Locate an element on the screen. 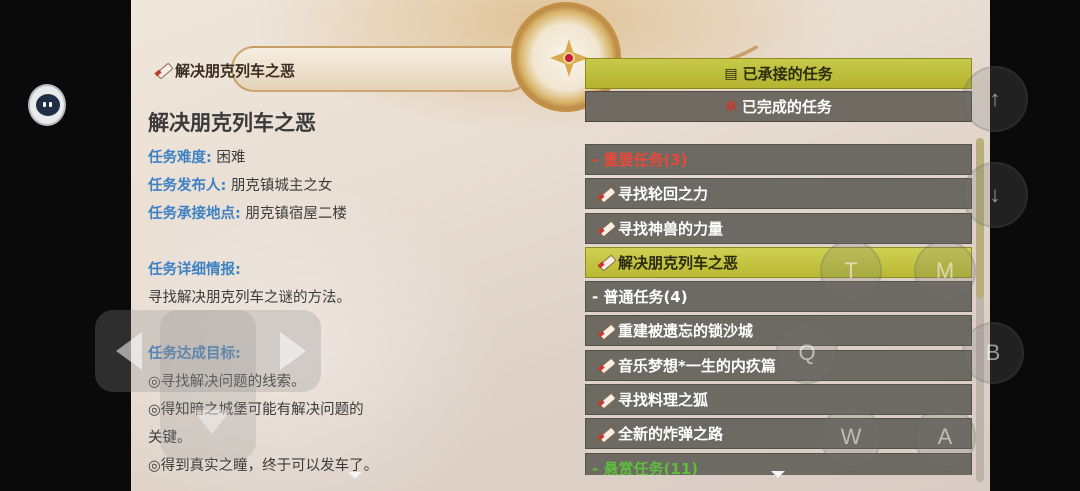  b-button-label: B is located at coordinates (993, 352).